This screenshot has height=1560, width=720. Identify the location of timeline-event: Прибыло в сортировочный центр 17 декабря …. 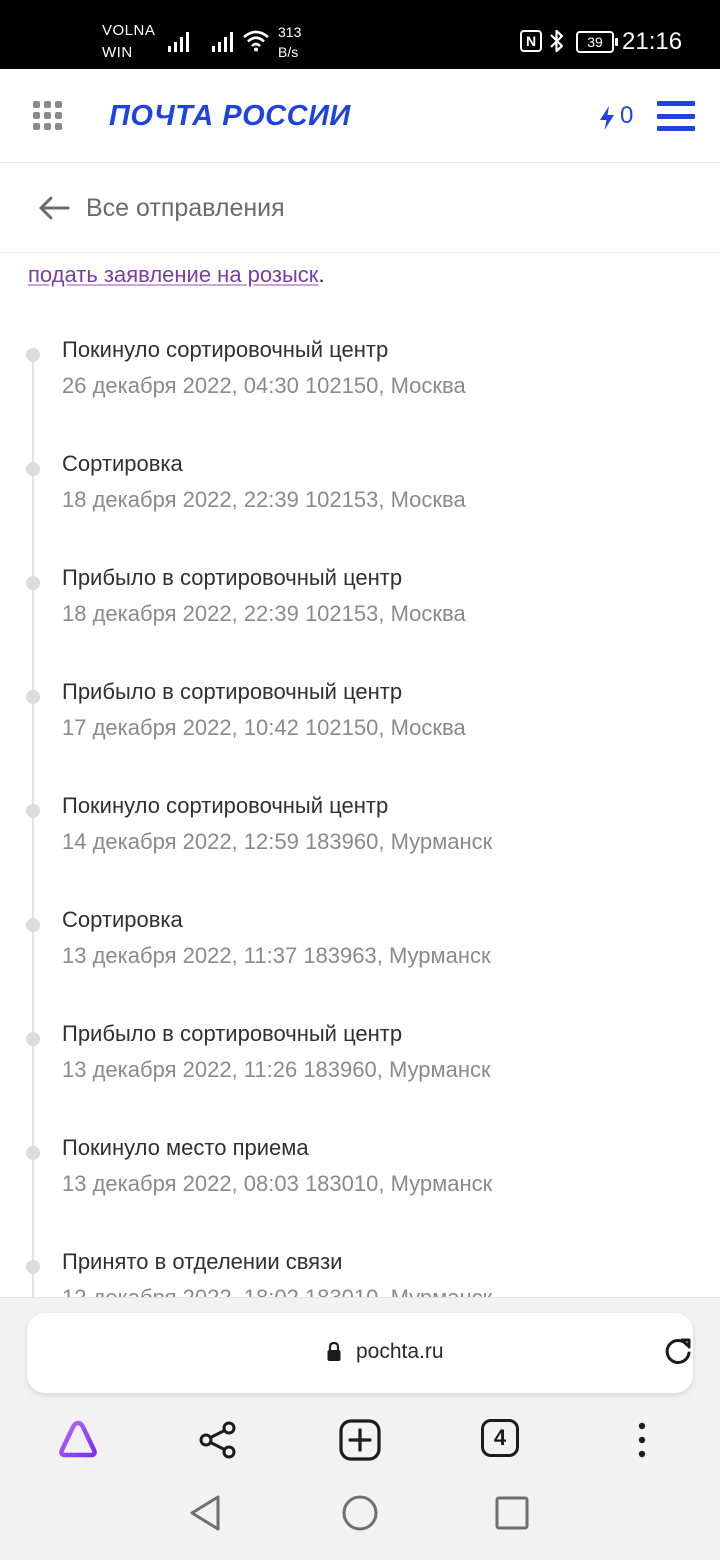
(360, 668).